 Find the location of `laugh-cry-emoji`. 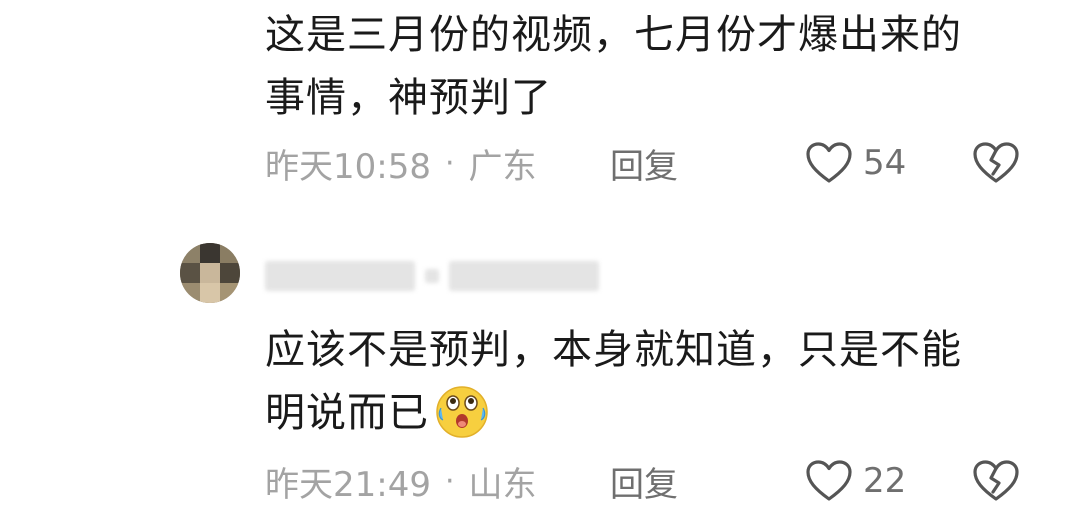

laugh-cry-emoji is located at coordinates (462, 412).